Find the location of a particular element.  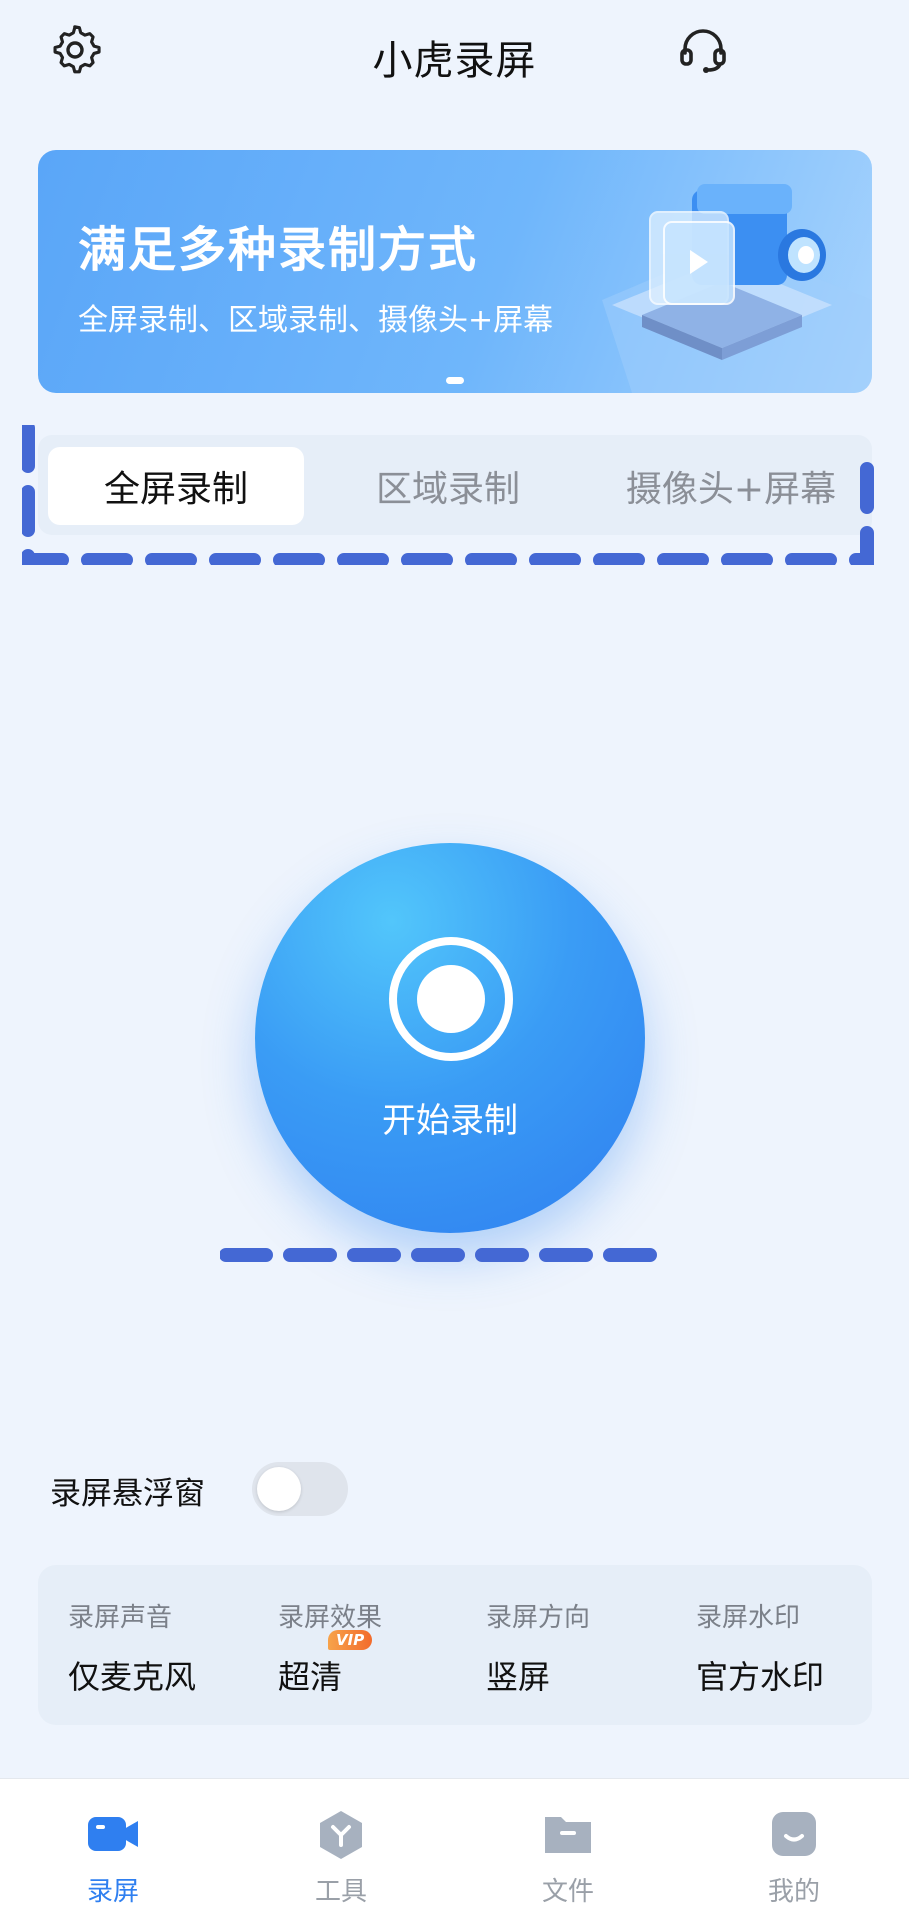

setting-orientation: 录屏方向 竖屏 is located at coordinates (538, 1647).